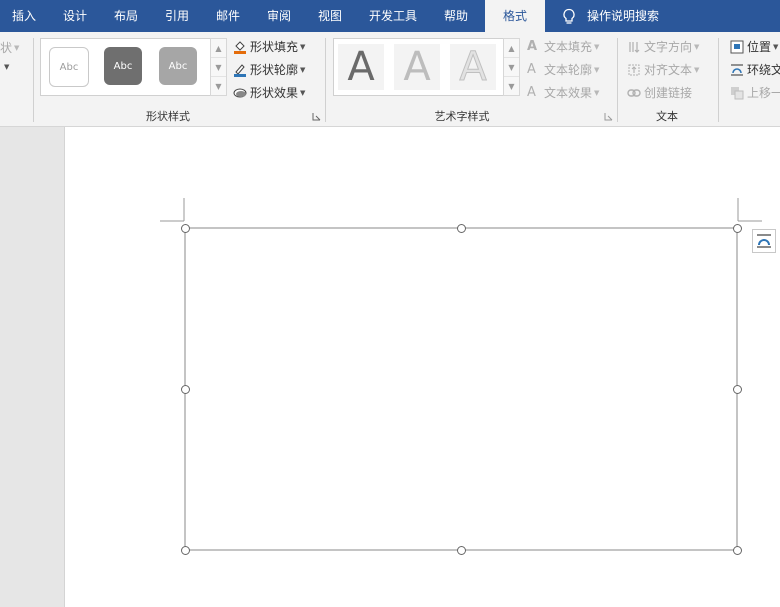  I want to click on resize-handle-right, so click(737, 389).